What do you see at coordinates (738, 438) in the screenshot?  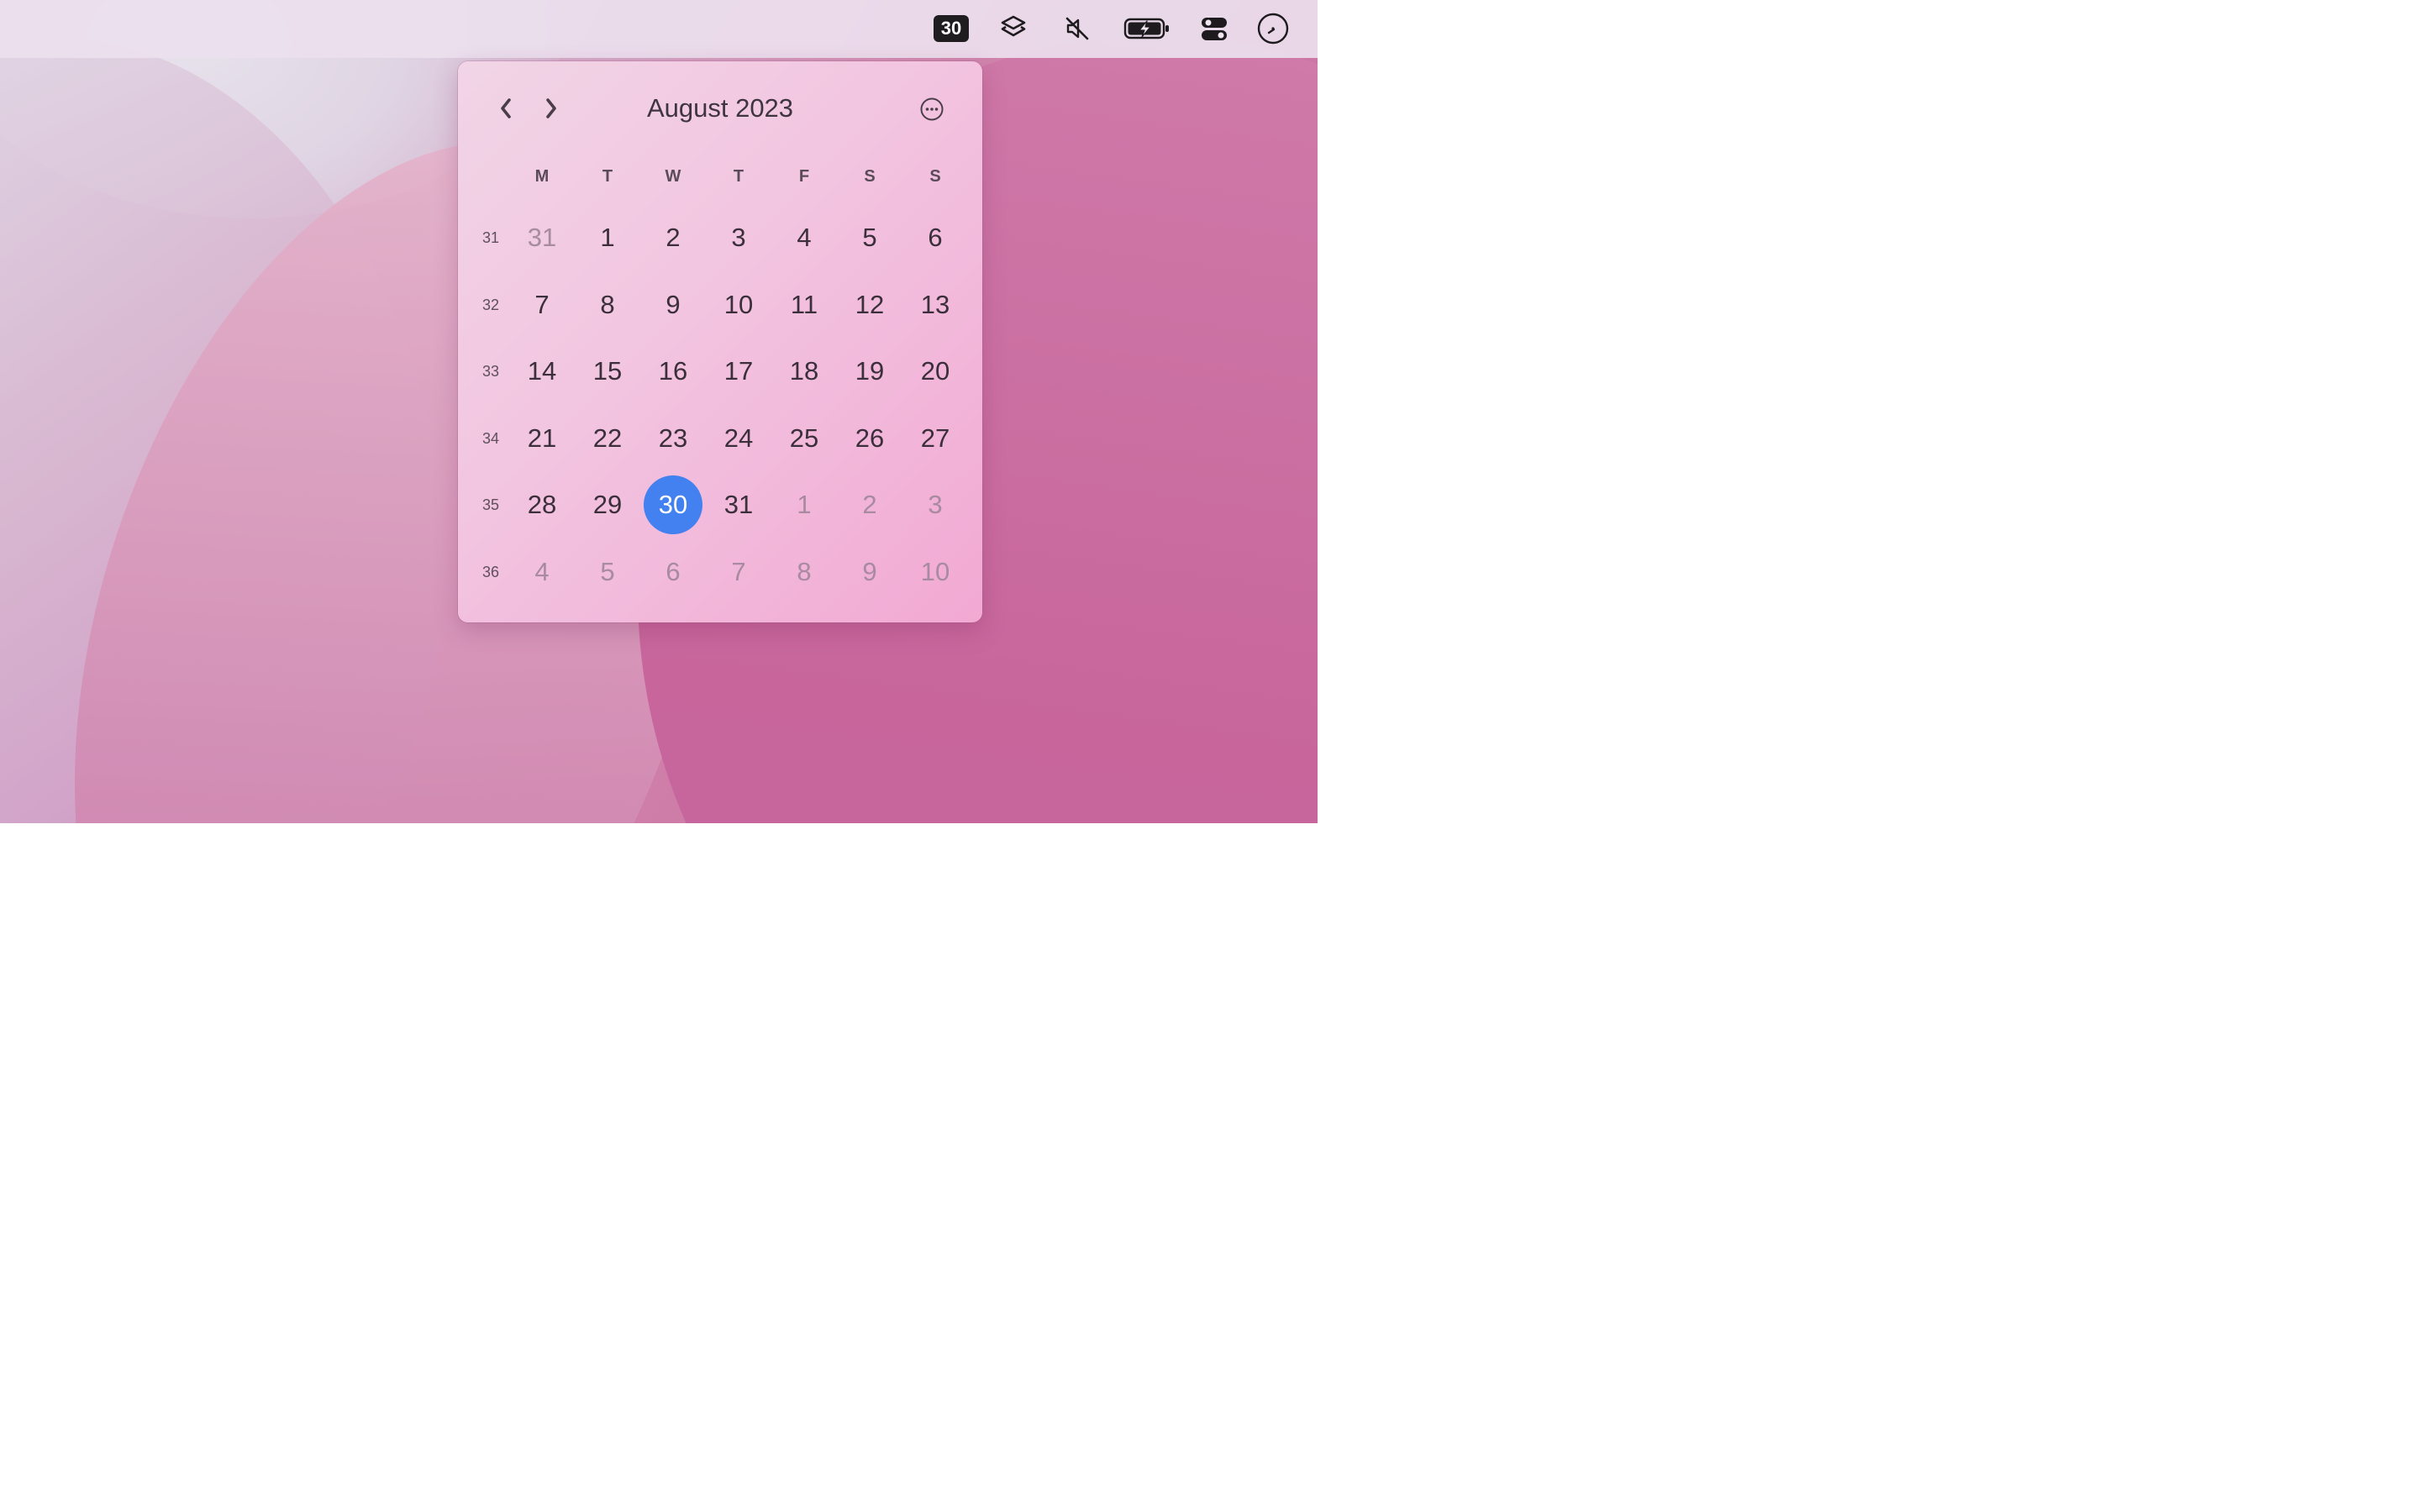 I see `day-cell: 24` at bounding box center [738, 438].